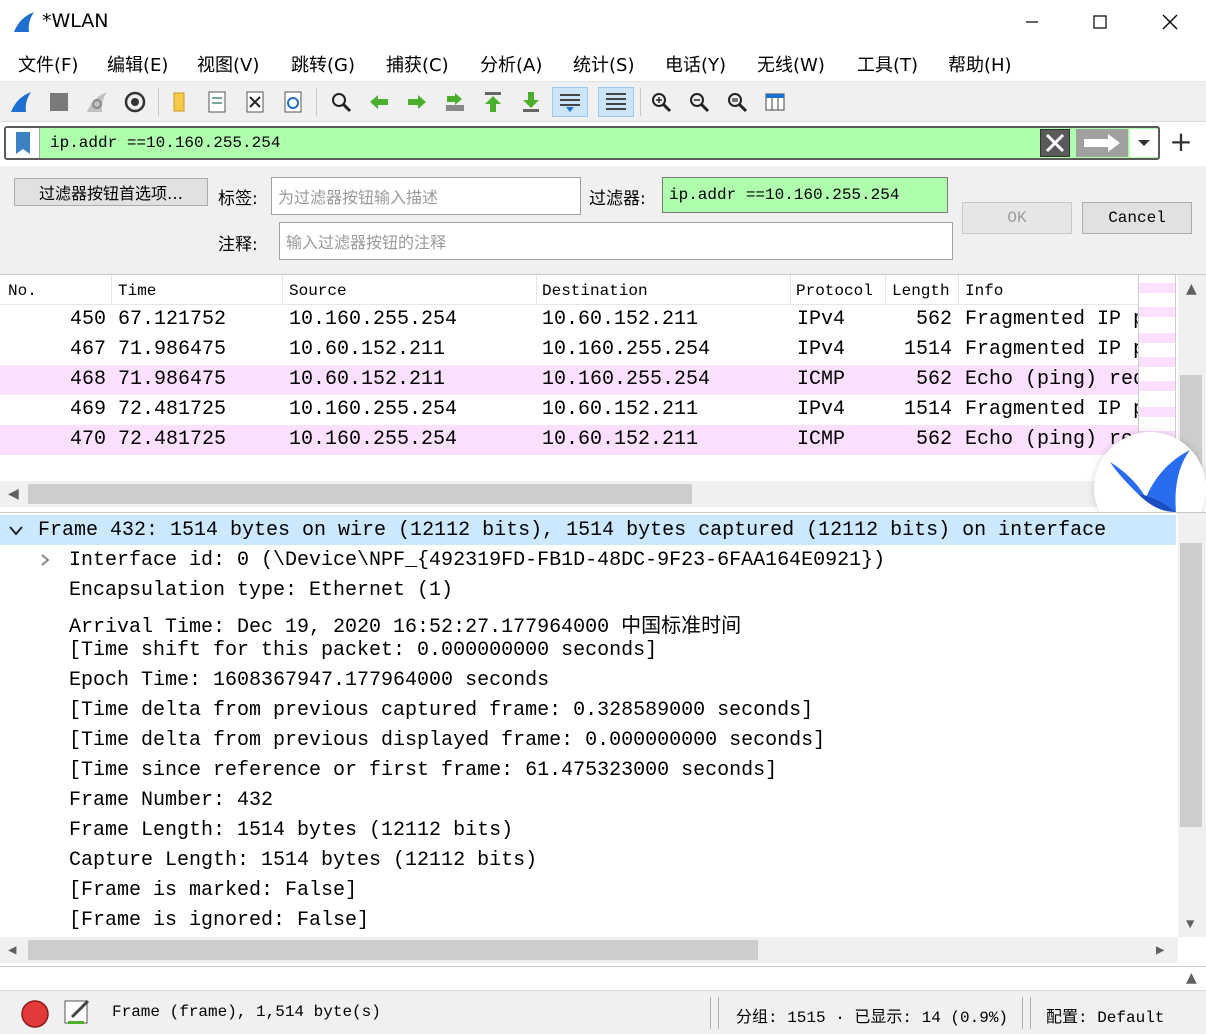 This screenshot has width=1206, height=1034. I want to click on close-button, so click(1170, 22).